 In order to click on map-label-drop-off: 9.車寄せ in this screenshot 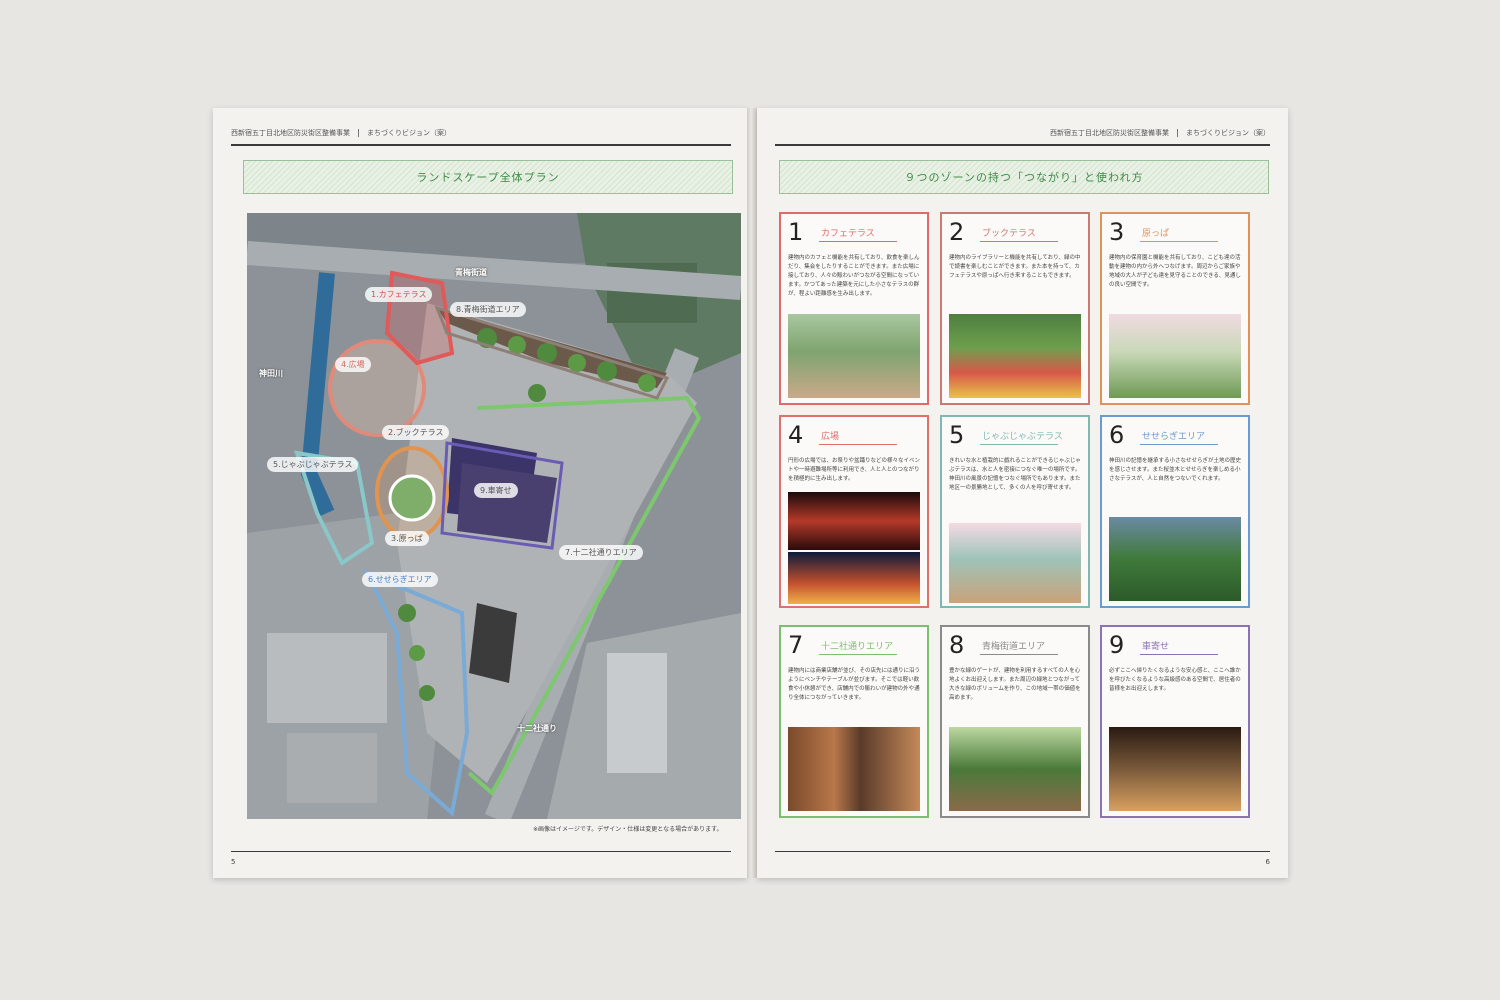, I will do `click(496, 490)`.